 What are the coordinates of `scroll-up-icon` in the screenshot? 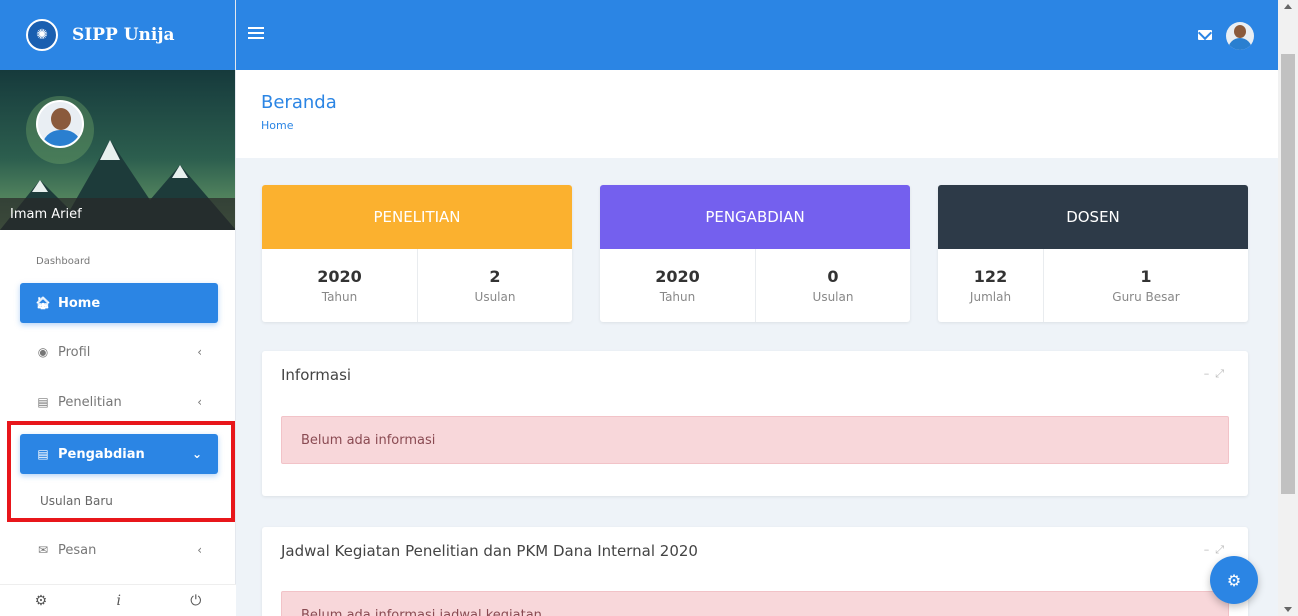 It's located at (1288, 6).